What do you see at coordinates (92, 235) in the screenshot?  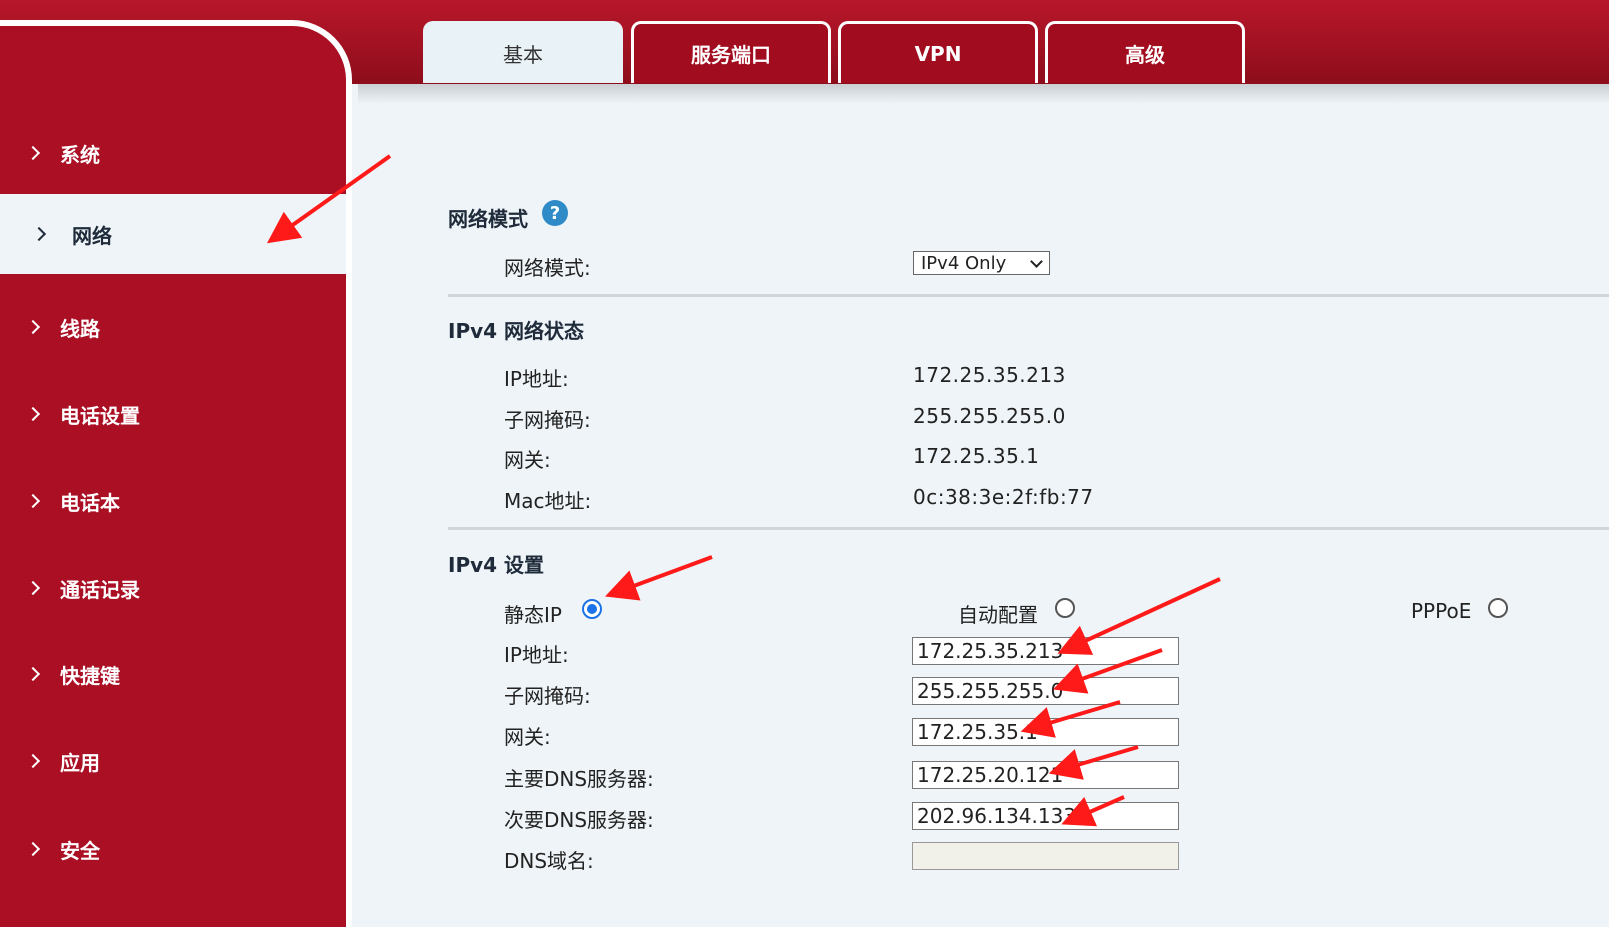 I see `sidebar-item-label: 网络` at bounding box center [92, 235].